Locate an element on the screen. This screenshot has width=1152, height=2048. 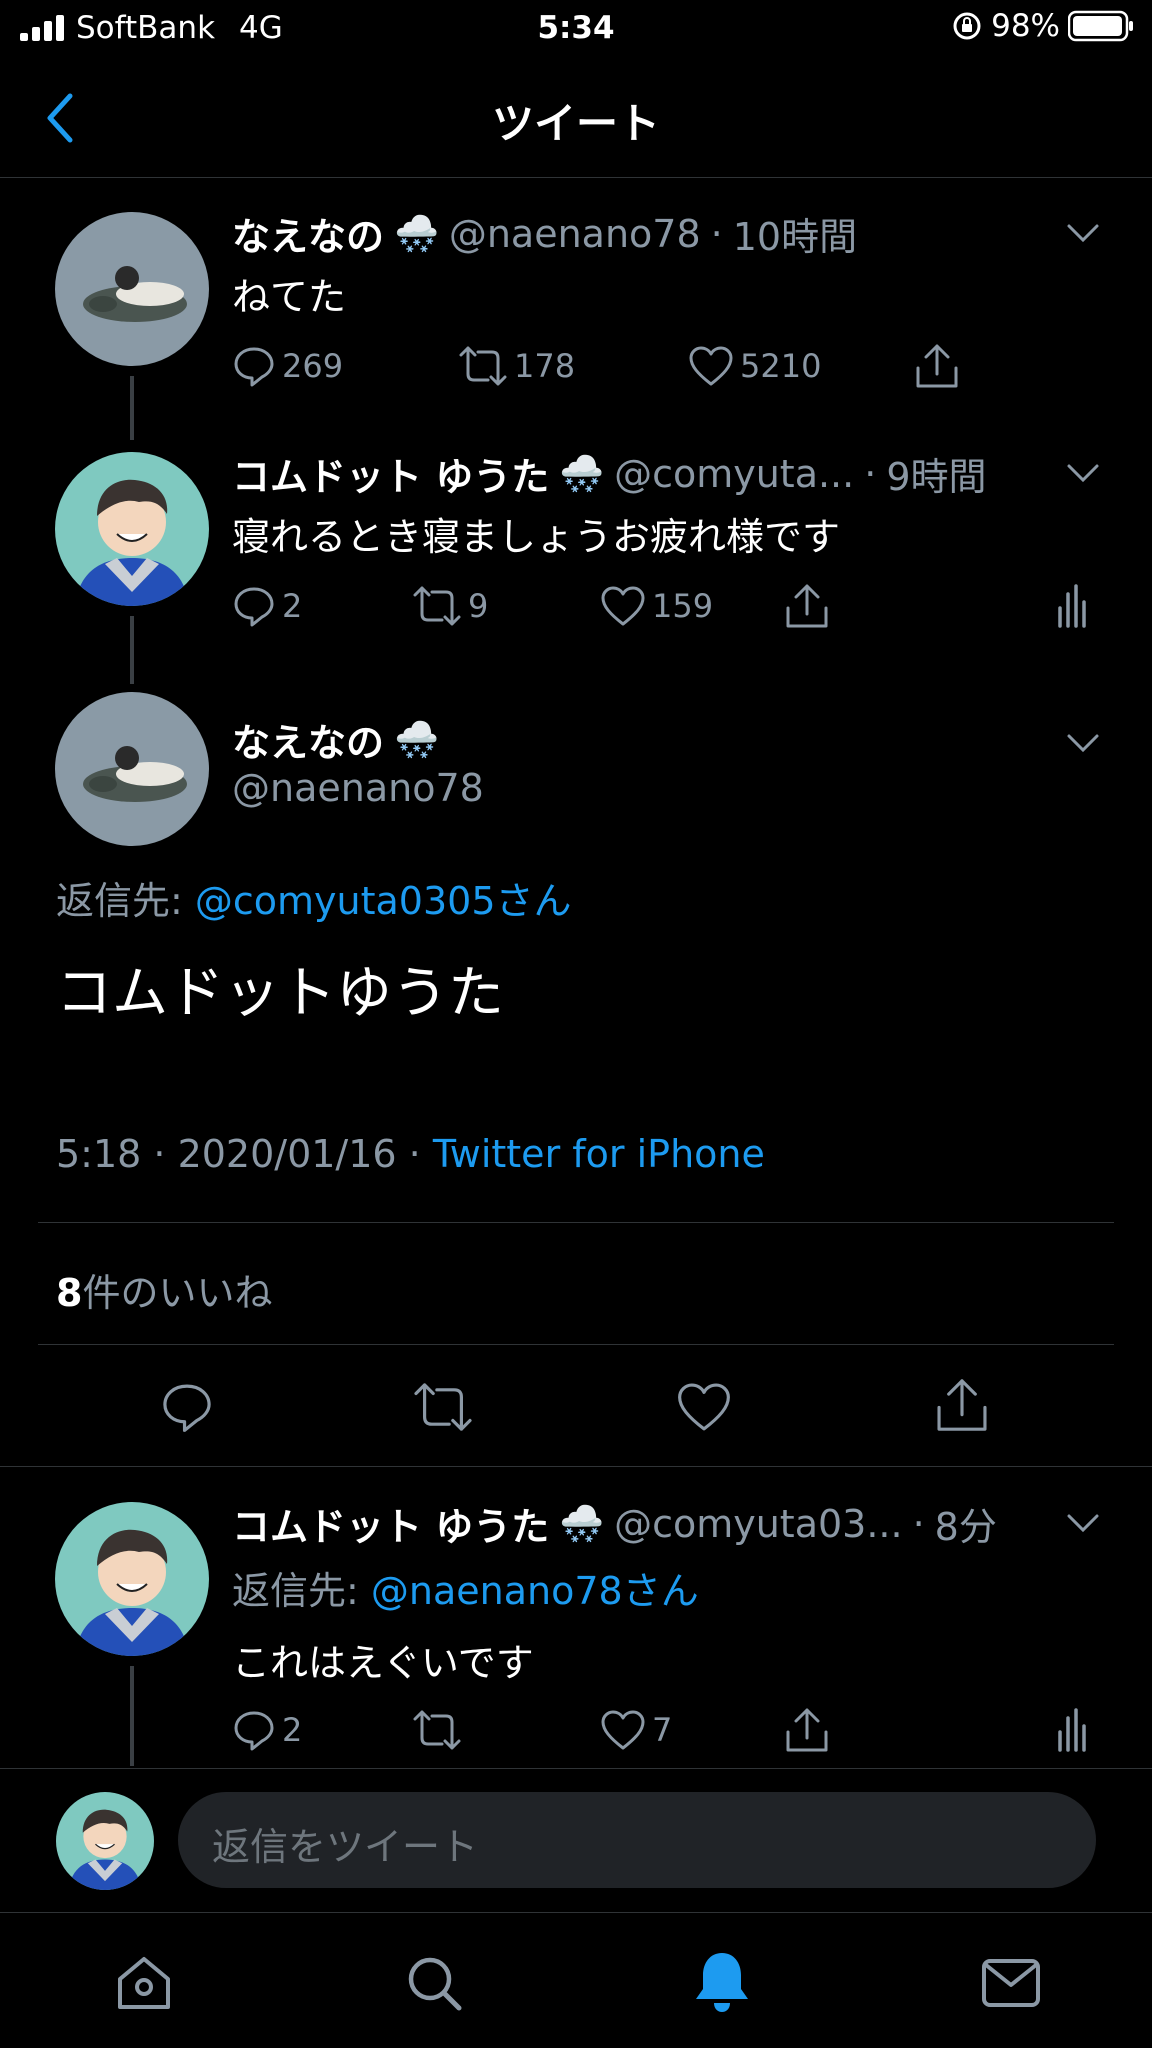
likes-summary: 8件のいいね is located at coordinates (164, 1289).